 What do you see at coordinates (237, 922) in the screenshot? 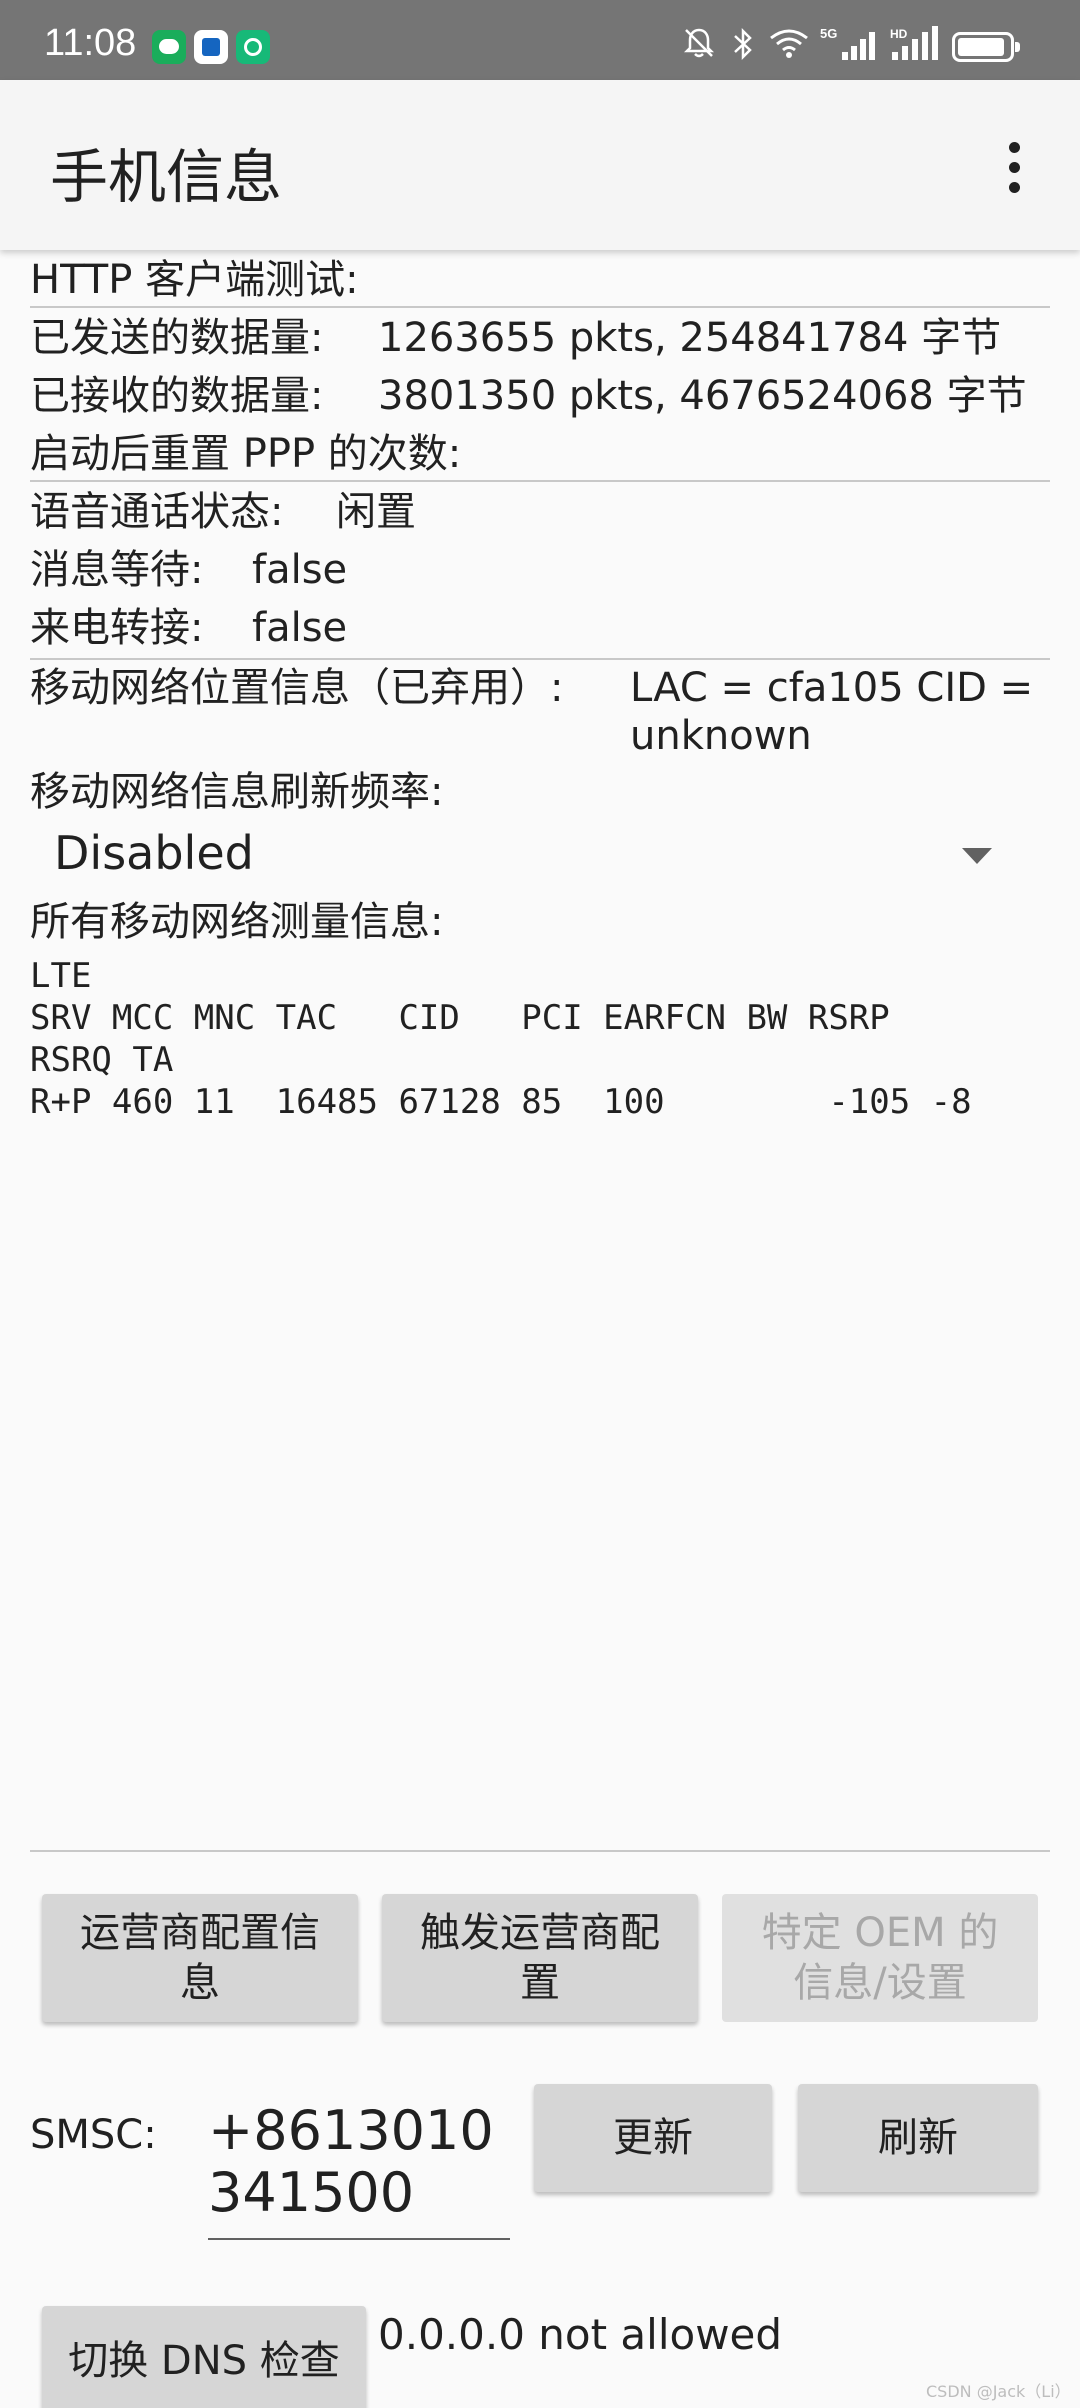
I see `measurements-label: 所有移动网络测量信息:` at bounding box center [237, 922].